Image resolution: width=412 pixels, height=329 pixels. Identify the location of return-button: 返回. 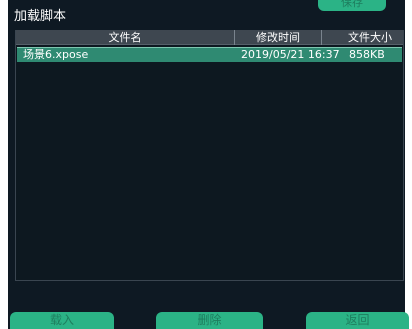
(357, 320).